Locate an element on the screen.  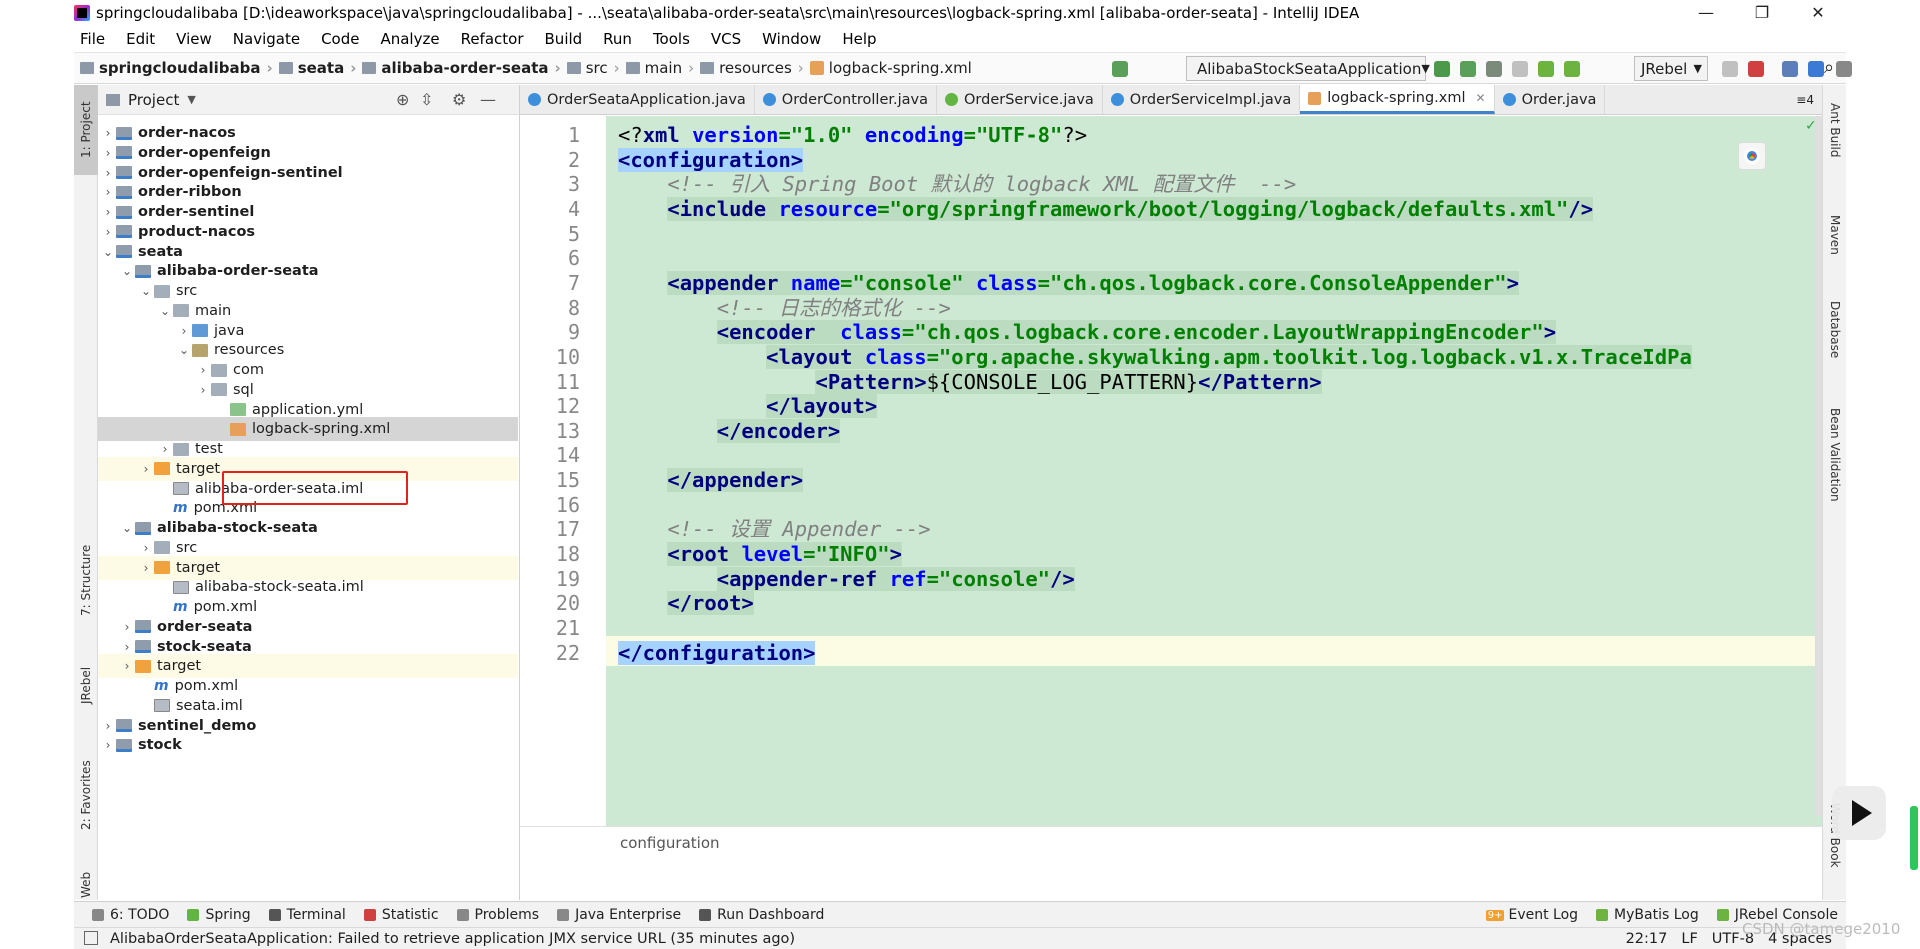
menu-tools: Tools is located at coordinates (671, 39).